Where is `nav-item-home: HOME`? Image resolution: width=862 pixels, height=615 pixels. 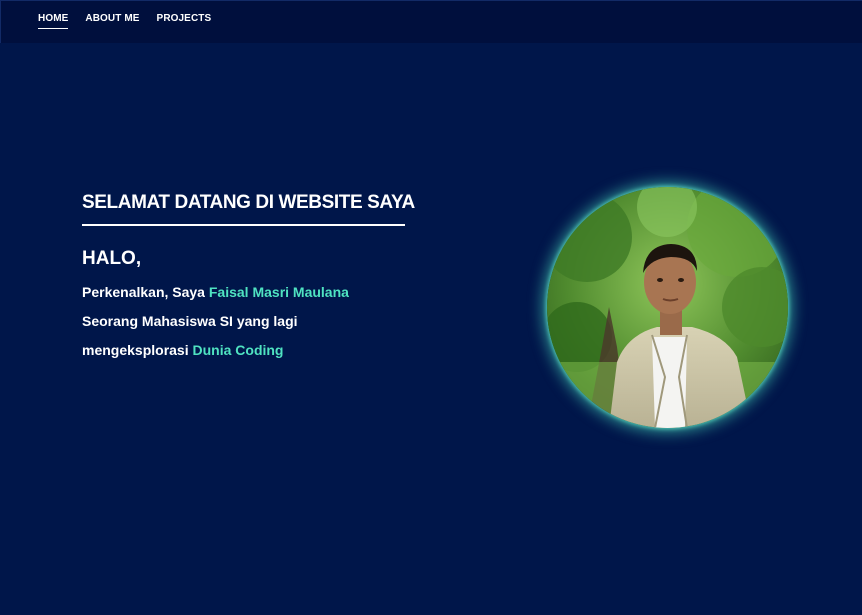 nav-item-home: HOME is located at coordinates (53, 21).